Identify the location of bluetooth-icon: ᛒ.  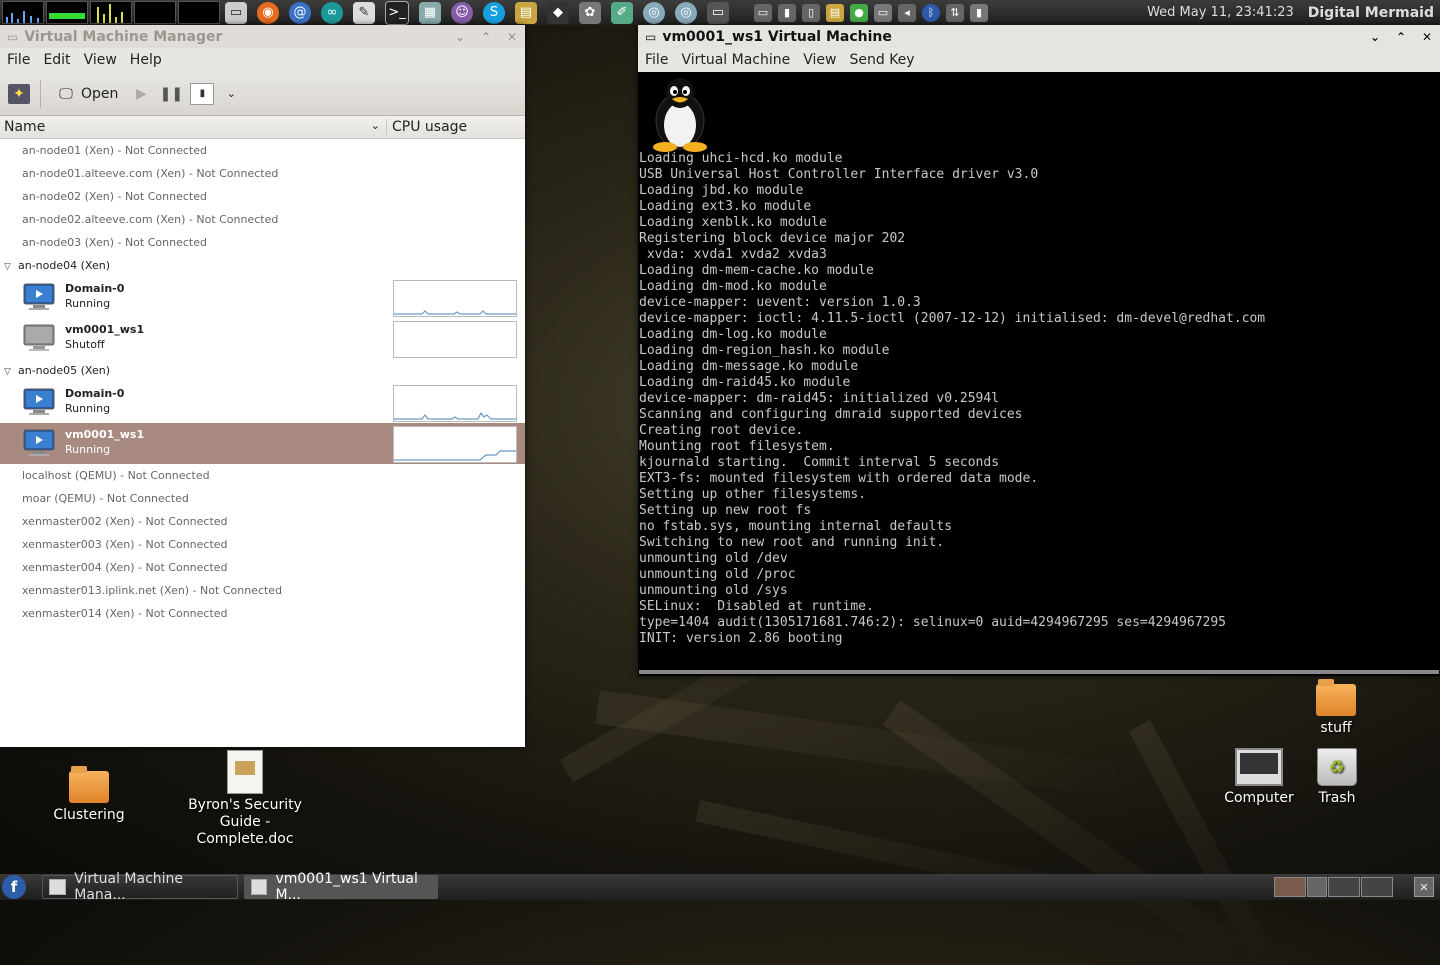
(931, 12).